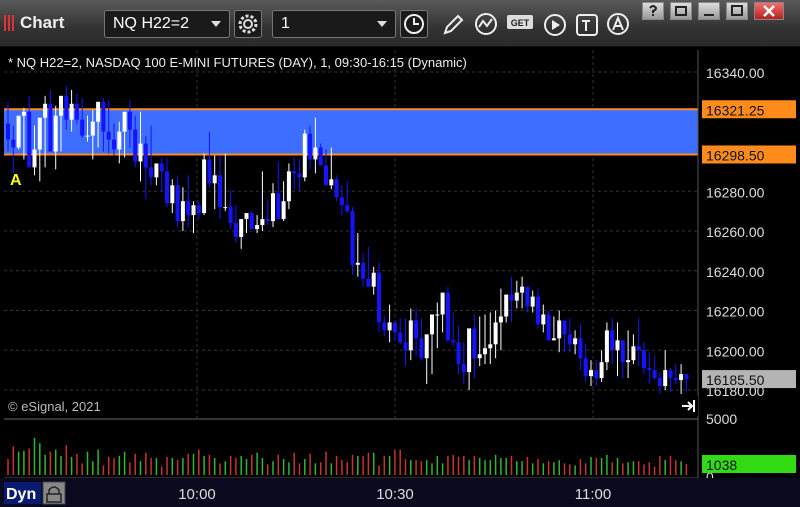 The image size is (800, 507). I want to click on restore-icon, so click(681, 11).